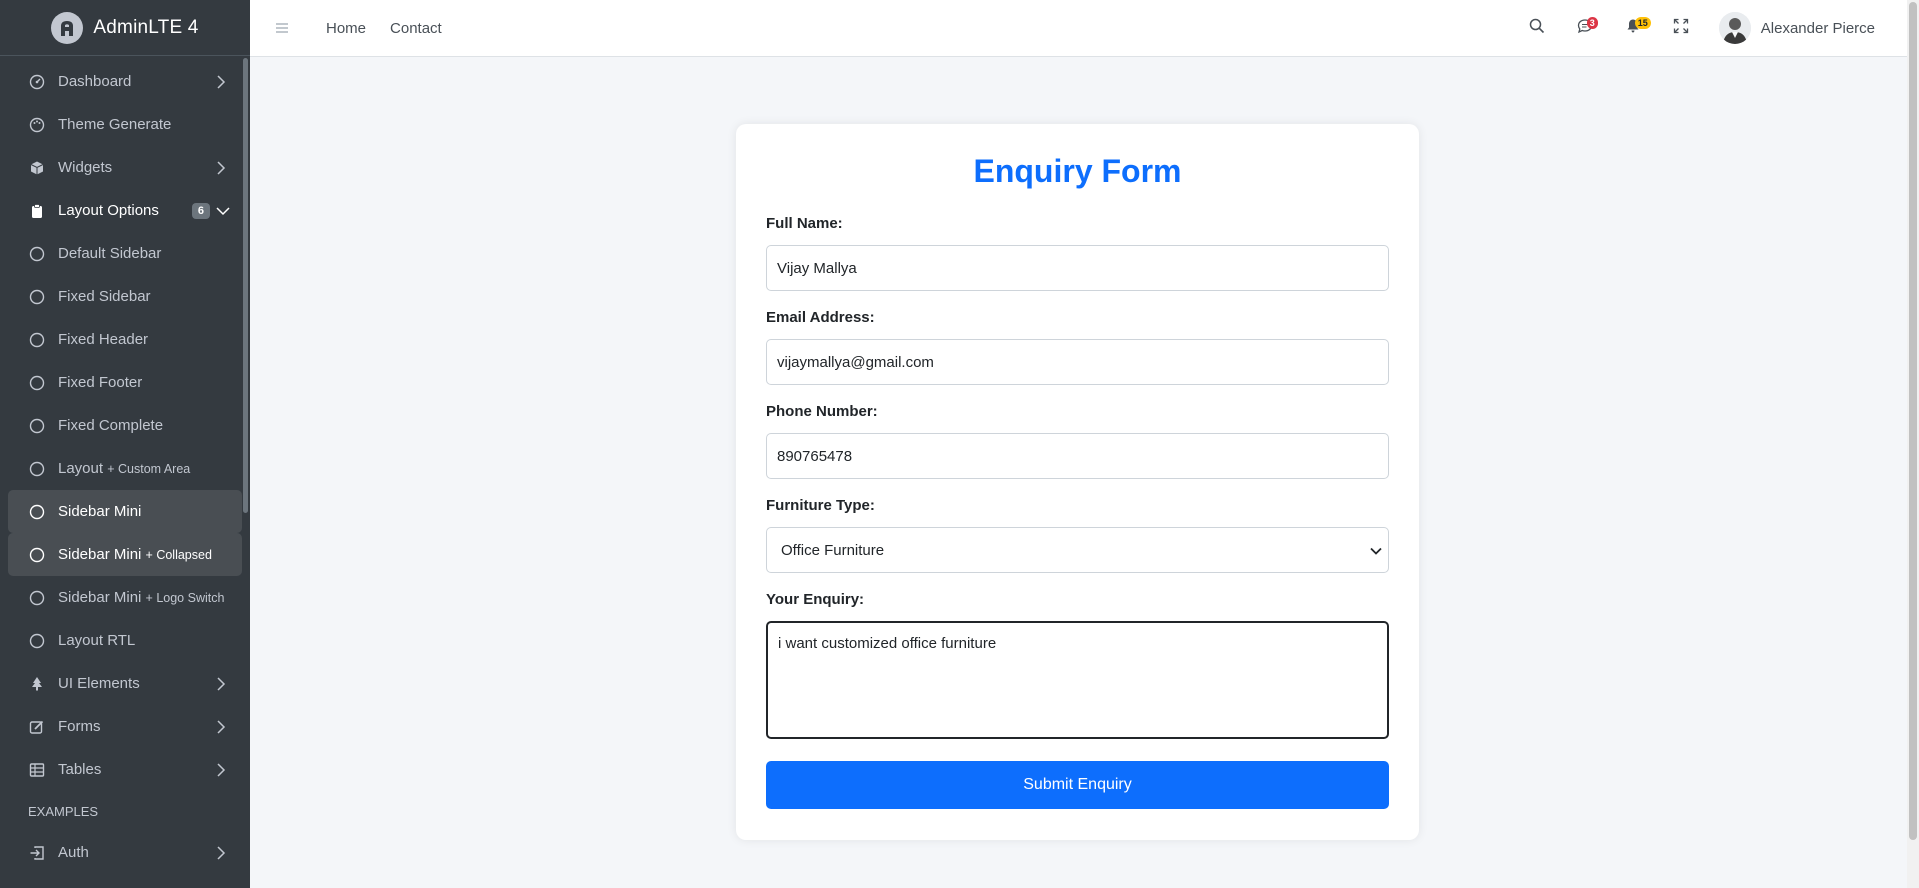  Describe the element at coordinates (111, 425) in the screenshot. I see `sidebar-item-label: Fixed Complete` at that location.